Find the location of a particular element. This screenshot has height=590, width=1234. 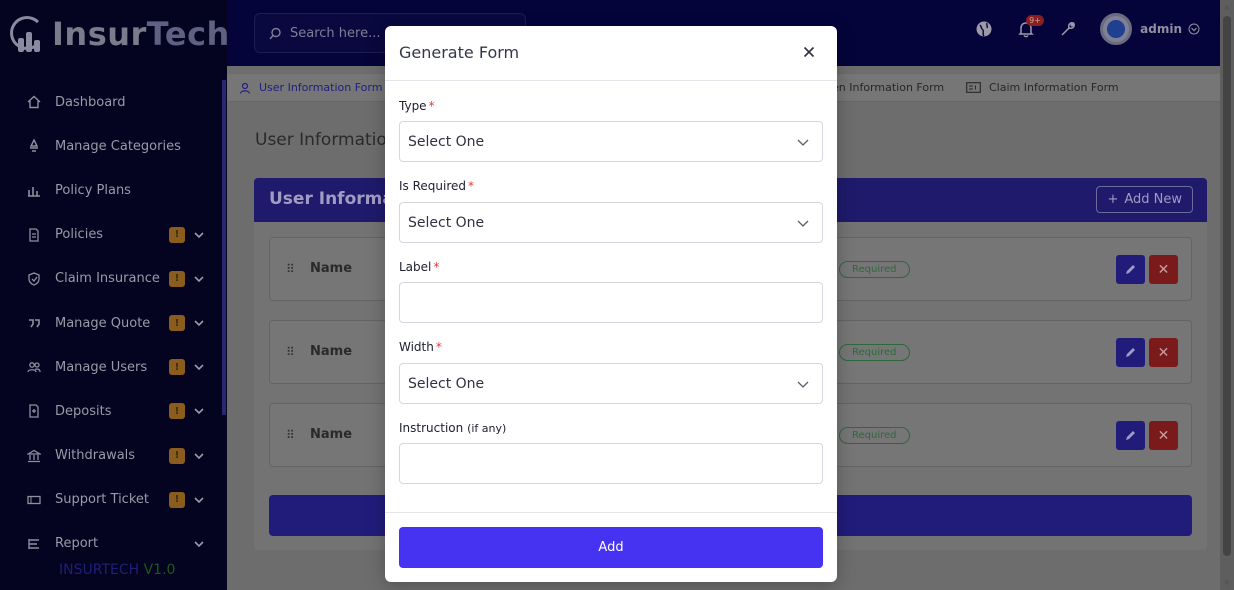

is-required-select: Select One is located at coordinates (611, 222).